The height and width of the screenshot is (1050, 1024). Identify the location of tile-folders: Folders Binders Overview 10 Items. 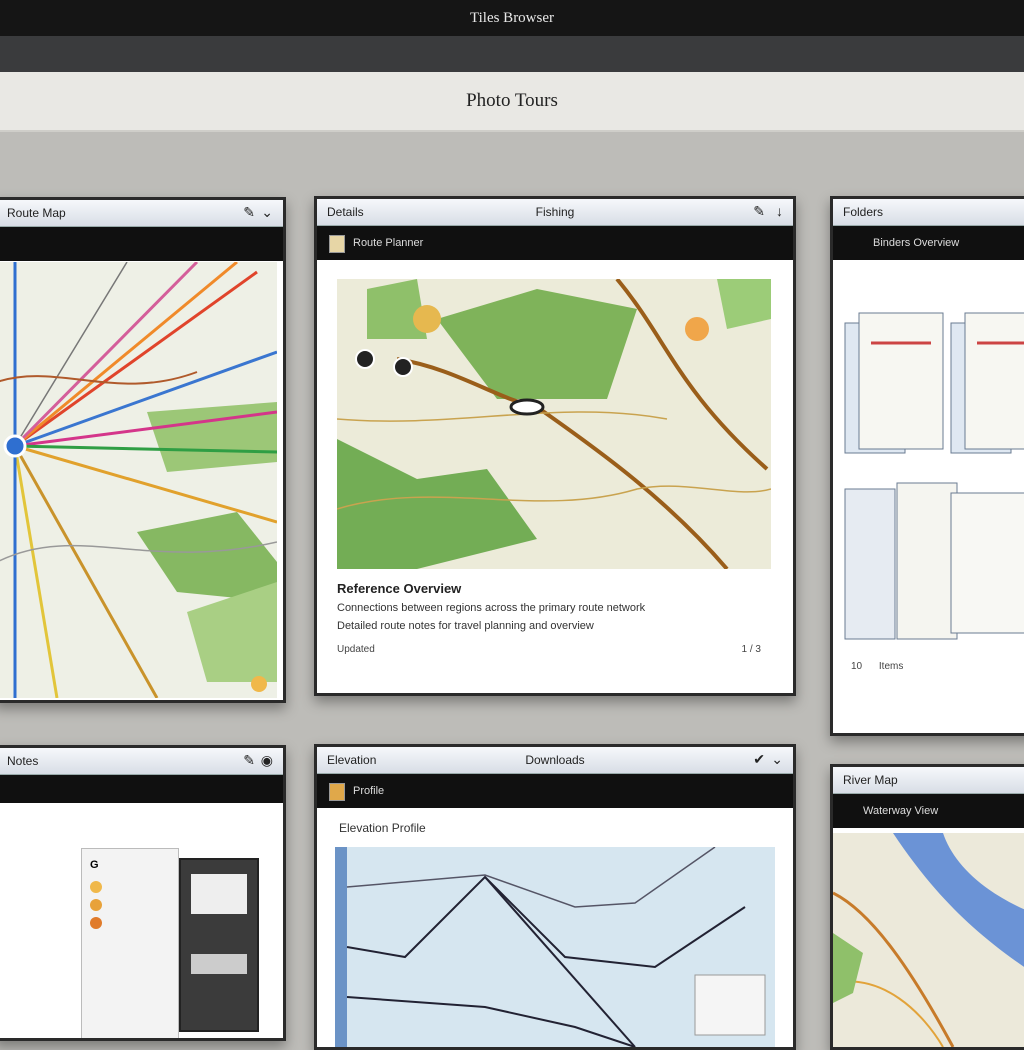
(927, 466).